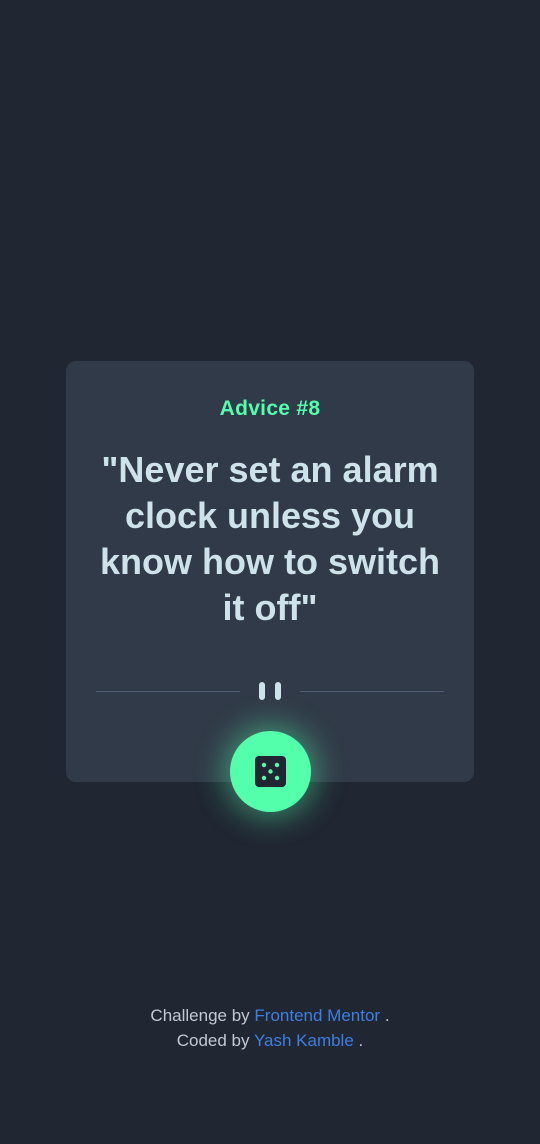 This screenshot has height=1144, width=540. I want to click on coded-prefix: Coded by, so click(213, 1040).